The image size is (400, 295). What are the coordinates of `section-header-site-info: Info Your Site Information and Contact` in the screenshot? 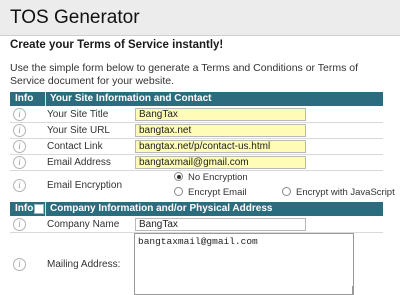 It's located at (196, 99).